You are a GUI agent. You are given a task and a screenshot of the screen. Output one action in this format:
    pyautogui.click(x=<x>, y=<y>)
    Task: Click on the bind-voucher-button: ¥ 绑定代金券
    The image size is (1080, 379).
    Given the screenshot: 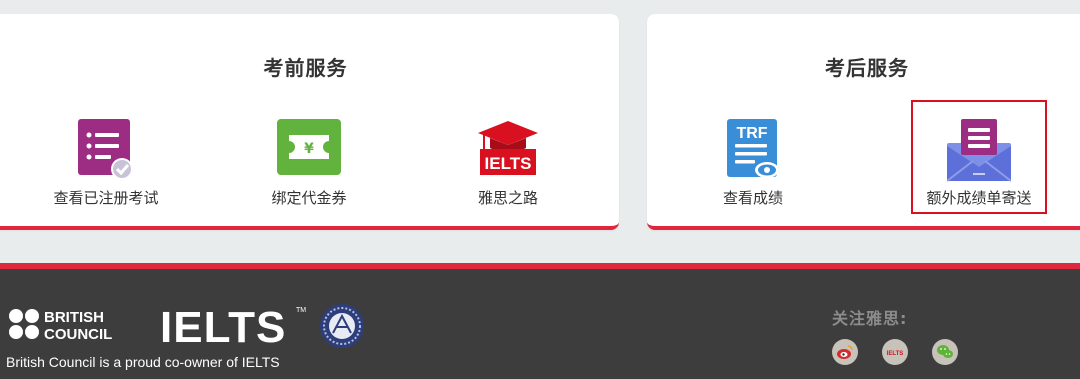 What is the action you would take?
    pyautogui.click(x=309, y=163)
    